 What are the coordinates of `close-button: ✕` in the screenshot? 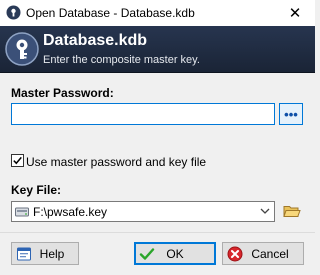 It's located at (295, 13).